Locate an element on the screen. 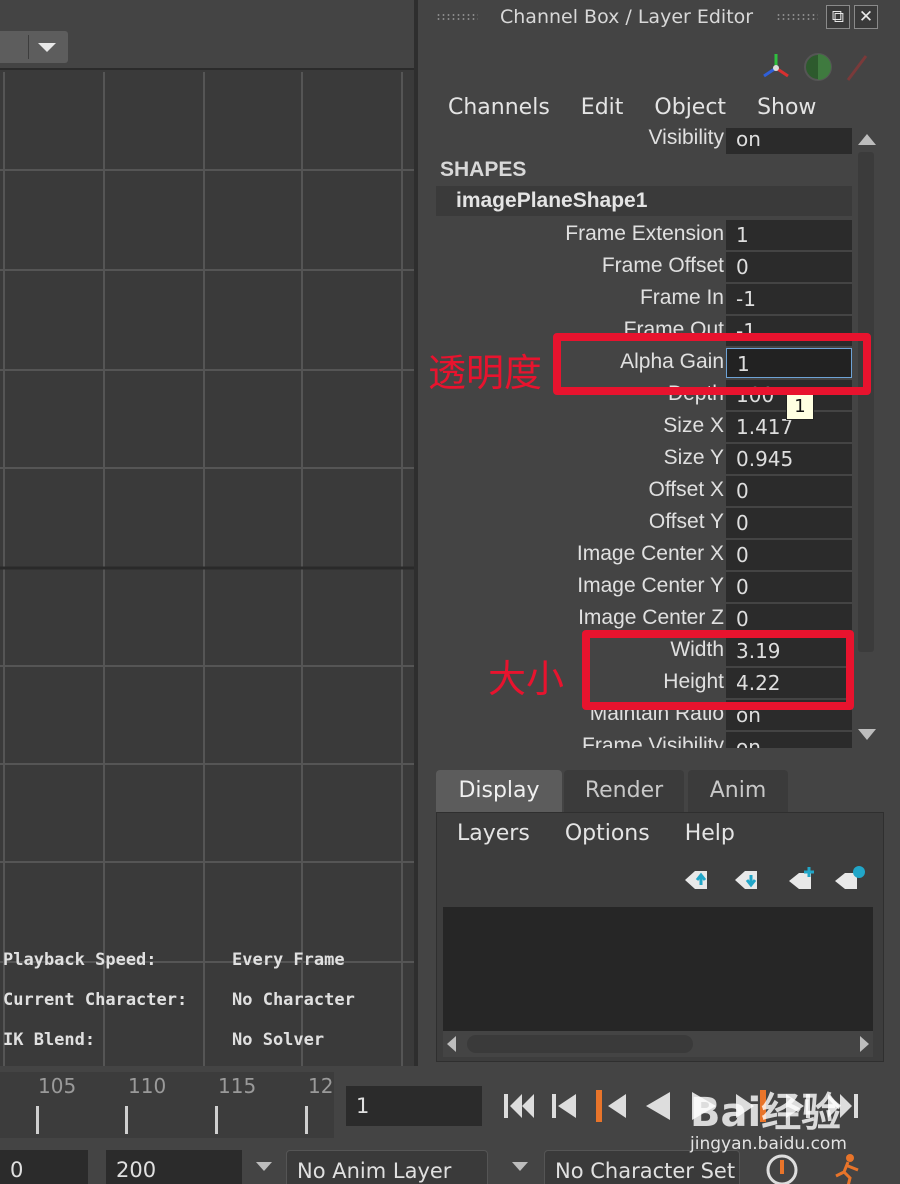  scroll-right-icon is located at coordinates (864, 1044).